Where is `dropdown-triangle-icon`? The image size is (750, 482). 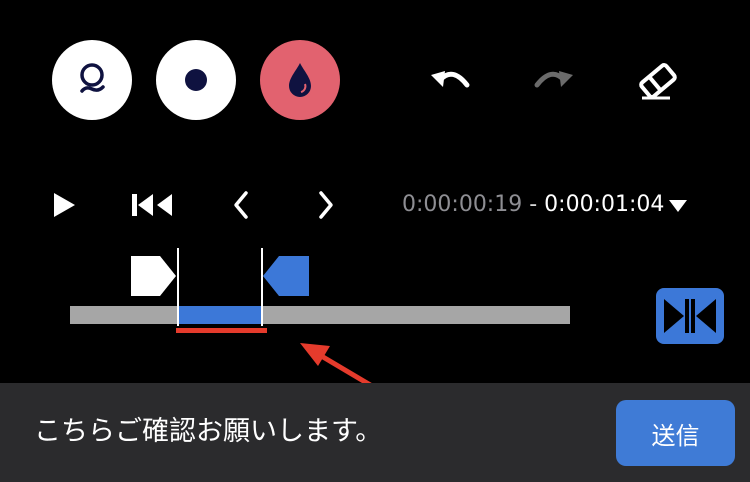 dropdown-triangle-icon is located at coordinates (678, 206).